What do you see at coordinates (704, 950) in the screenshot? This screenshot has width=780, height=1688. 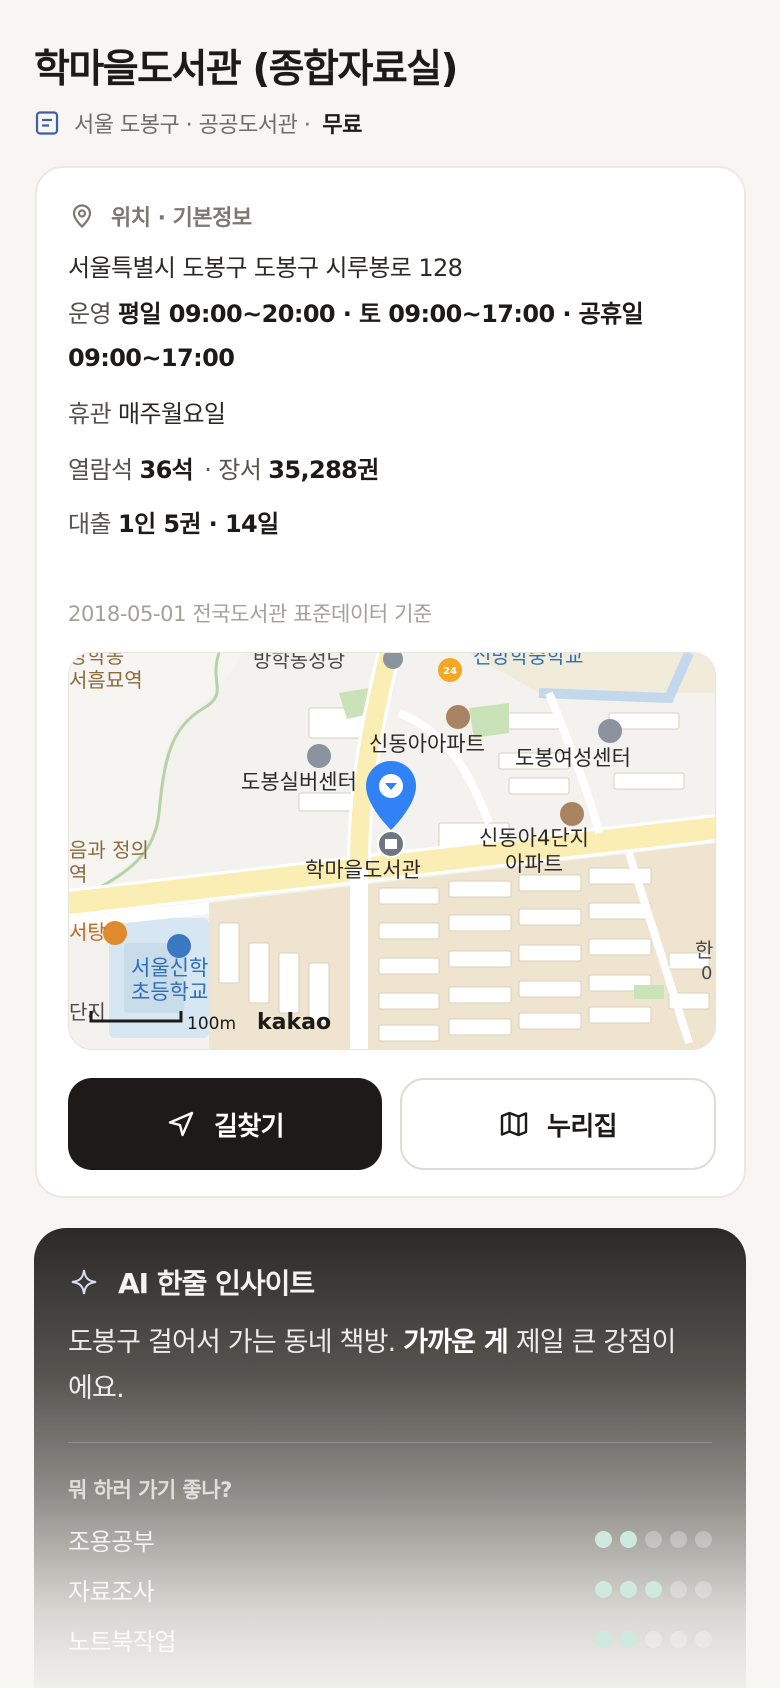 I see `map-label-right-edge1: 한` at bounding box center [704, 950].